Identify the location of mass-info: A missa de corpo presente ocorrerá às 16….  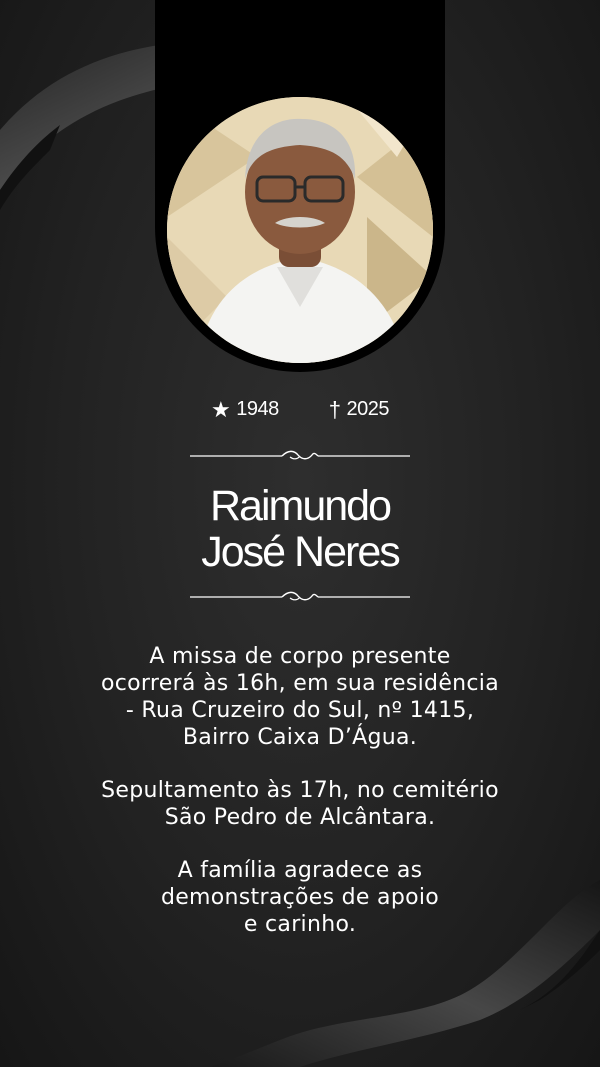
(300, 697).